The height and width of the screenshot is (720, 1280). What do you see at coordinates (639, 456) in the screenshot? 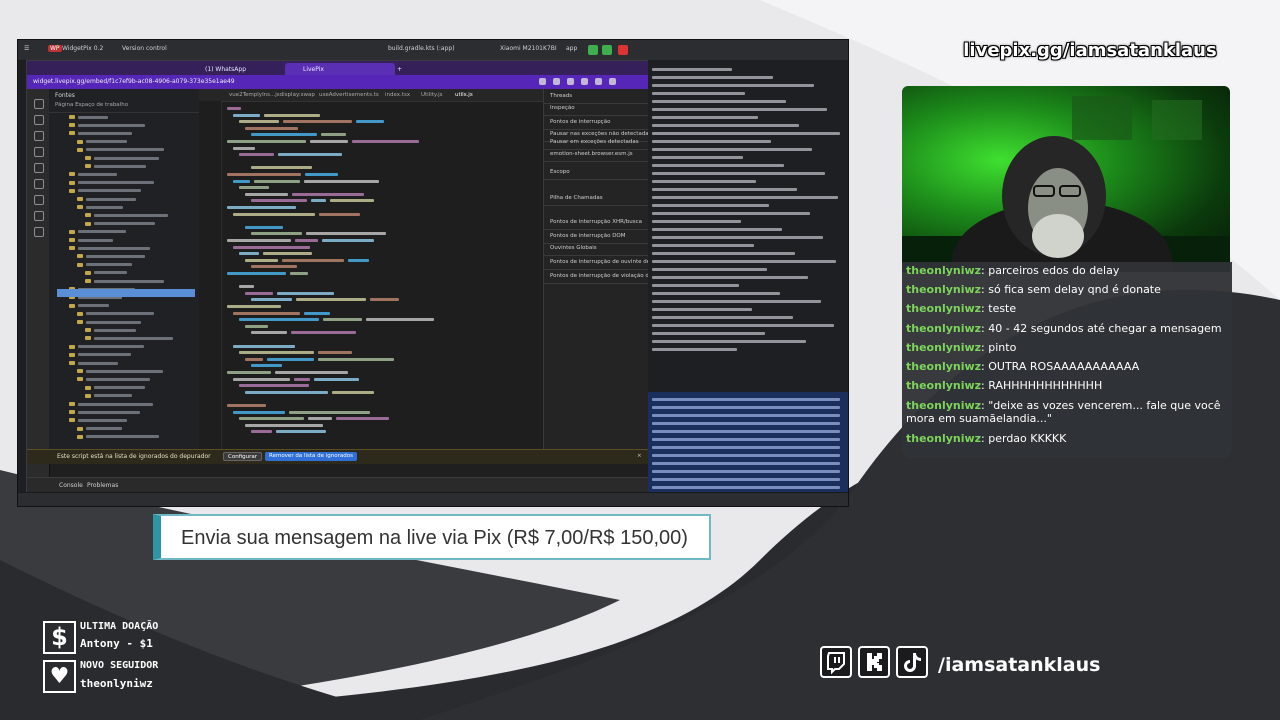
I see `close-icon: ×` at bounding box center [639, 456].